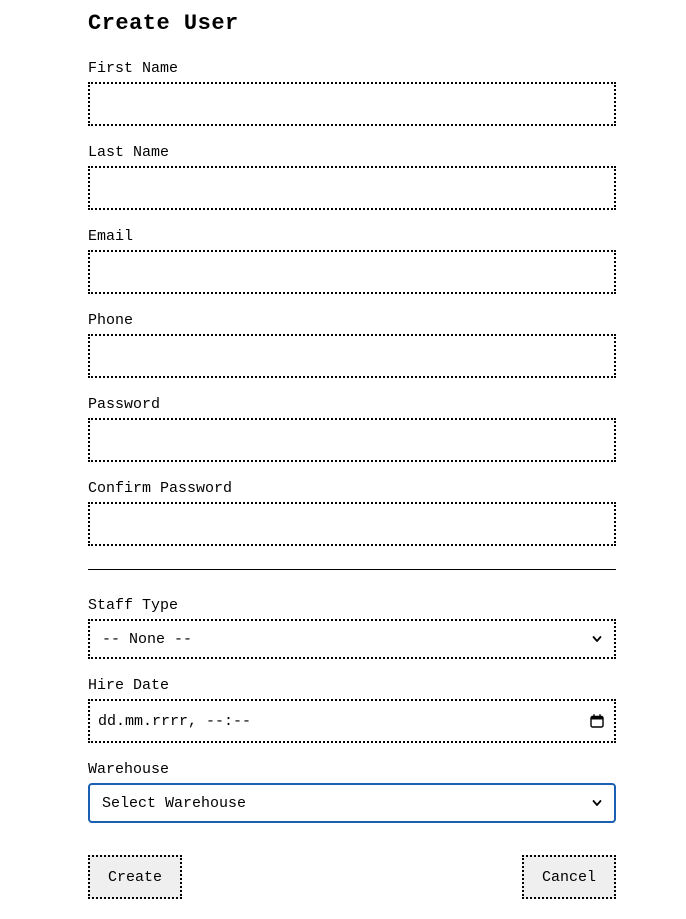 The height and width of the screenshot is (919, 686). I want to click on password-label: Password, so click(124, 404).